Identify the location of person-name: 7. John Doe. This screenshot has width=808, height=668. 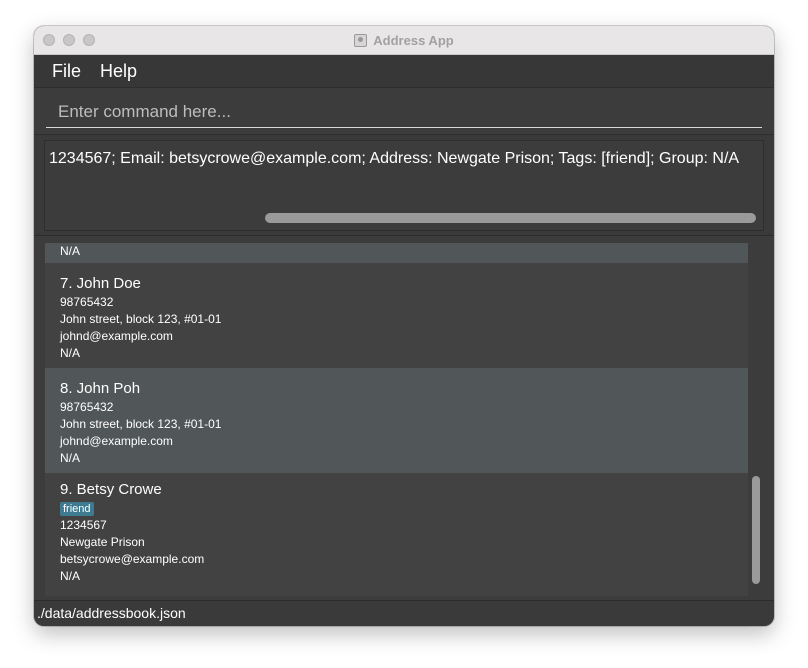
(100, 283).